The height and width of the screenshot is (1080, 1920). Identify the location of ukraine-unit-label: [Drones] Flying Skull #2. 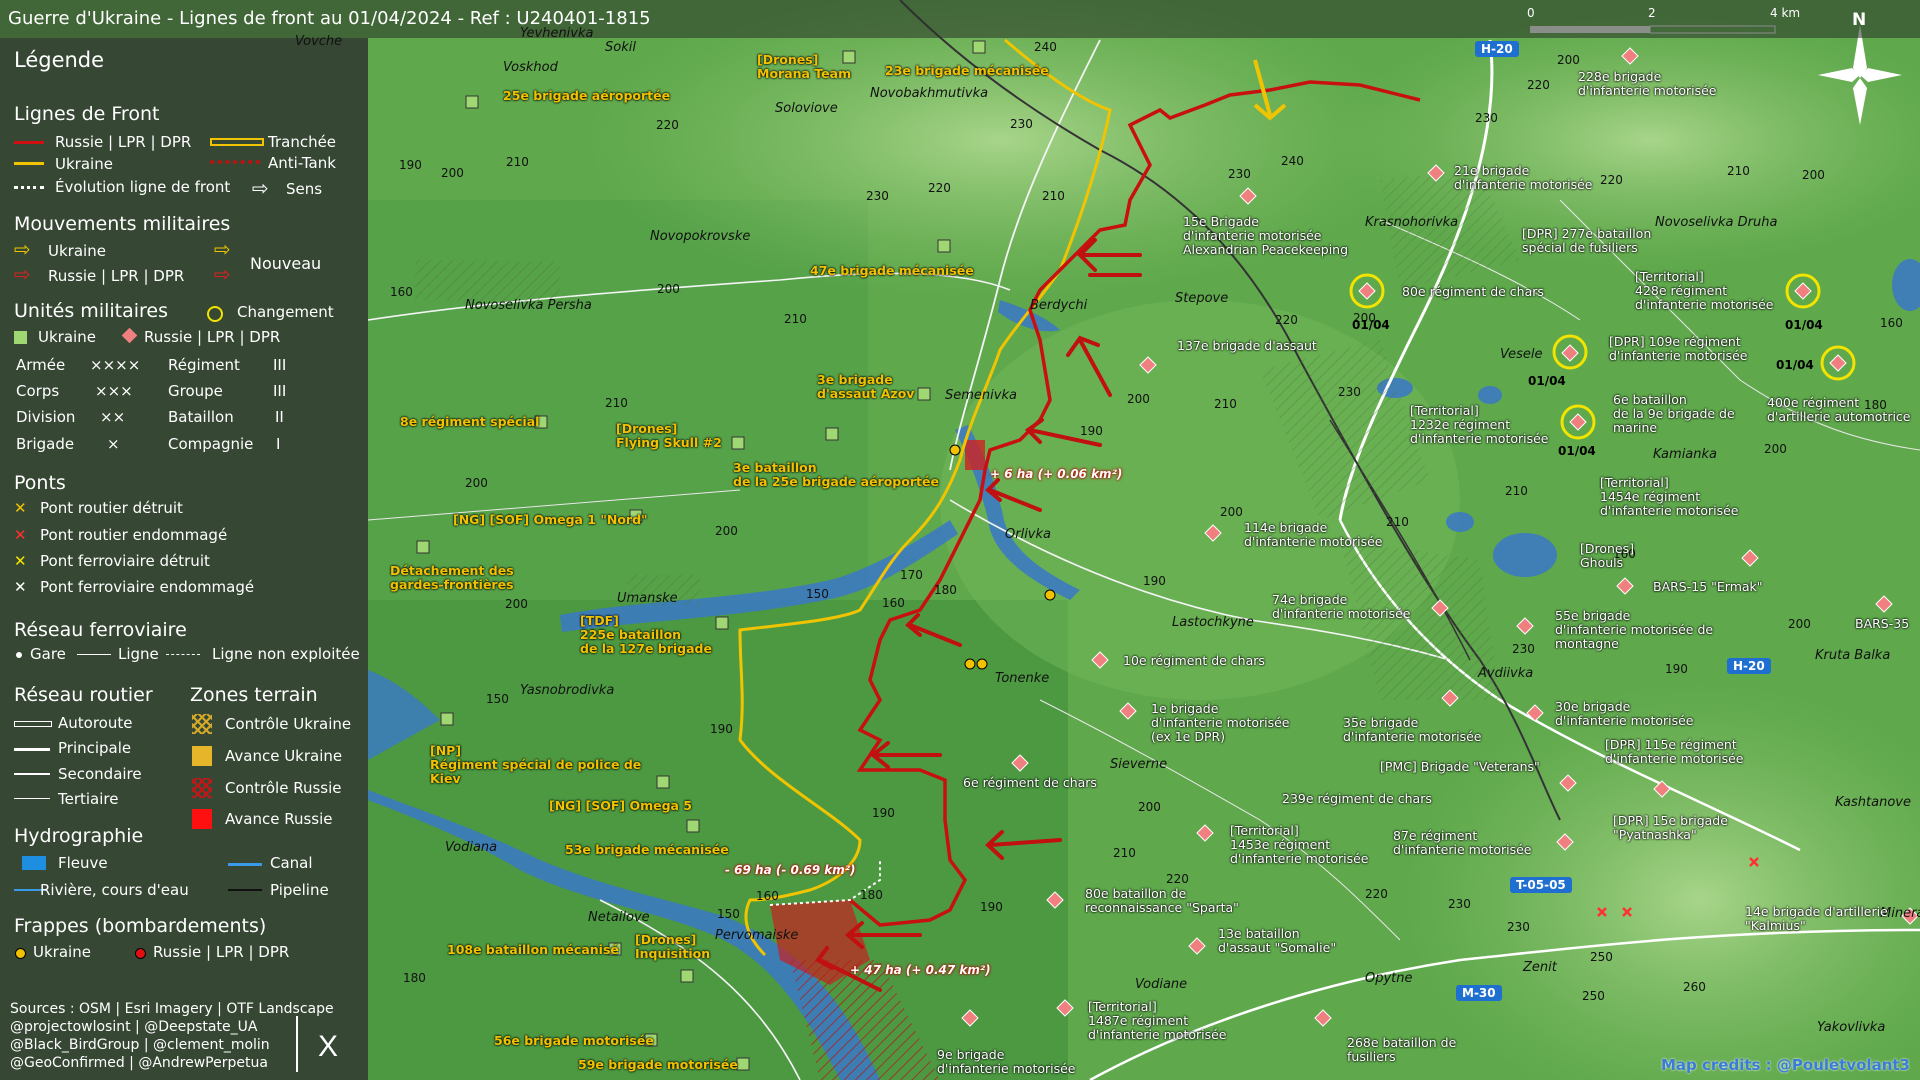
(669, 435).